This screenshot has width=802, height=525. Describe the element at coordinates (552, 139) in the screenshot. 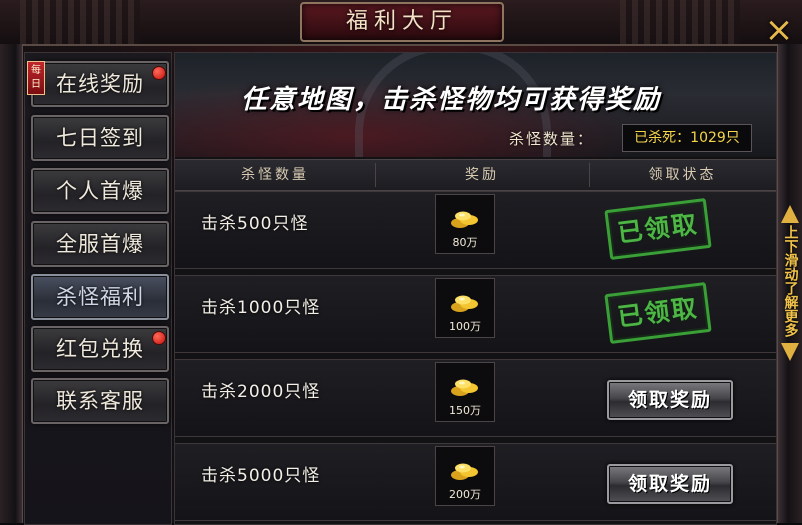

I see `kill-count-label: 杀怪数量：` at that location.